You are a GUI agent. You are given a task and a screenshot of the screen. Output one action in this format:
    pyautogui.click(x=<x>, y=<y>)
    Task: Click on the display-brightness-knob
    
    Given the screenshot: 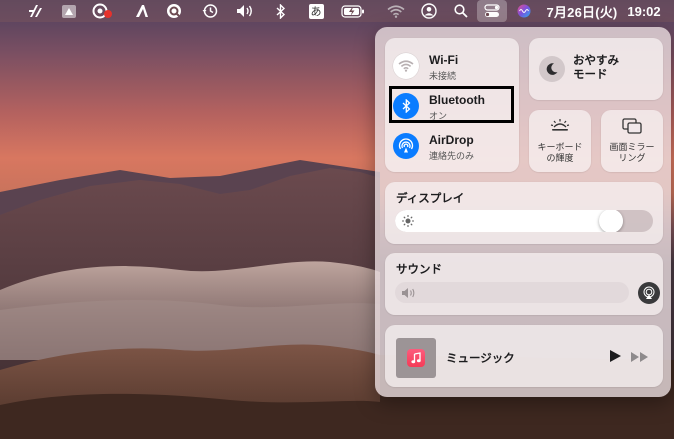 What is the action you would take?
    pyautogui.click(x=611, y=221)
    